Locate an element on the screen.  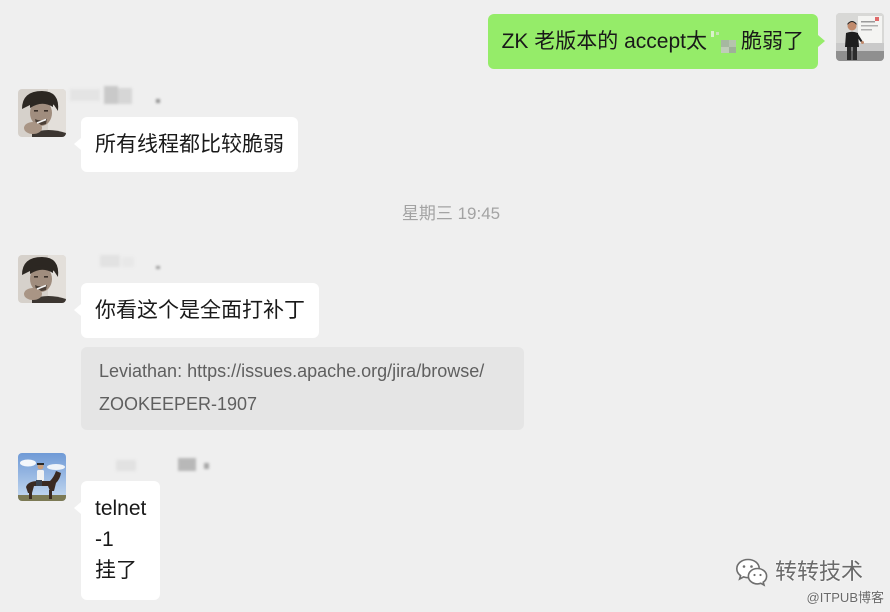
message-text-after-redaction: 脆弱了 is located at coordinates (772, 41).